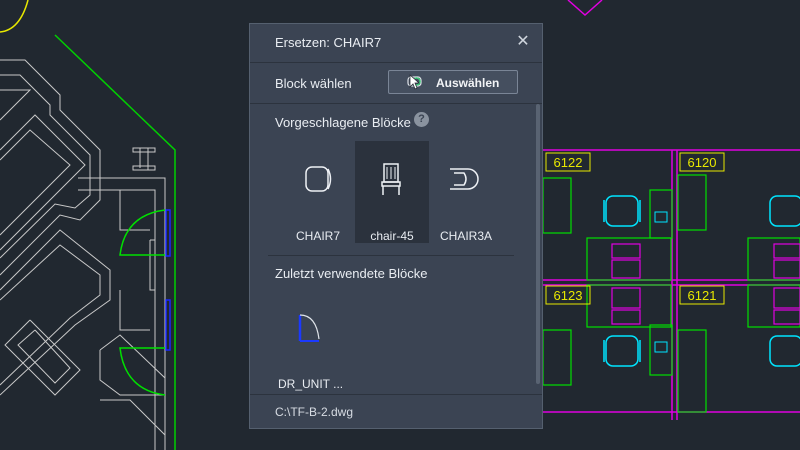 The height and width of the screenshot is (450, 800). What do you see at coordinates (391, 255) in the screenshot?
I see `section-divider` at bounding box center [391, 255].